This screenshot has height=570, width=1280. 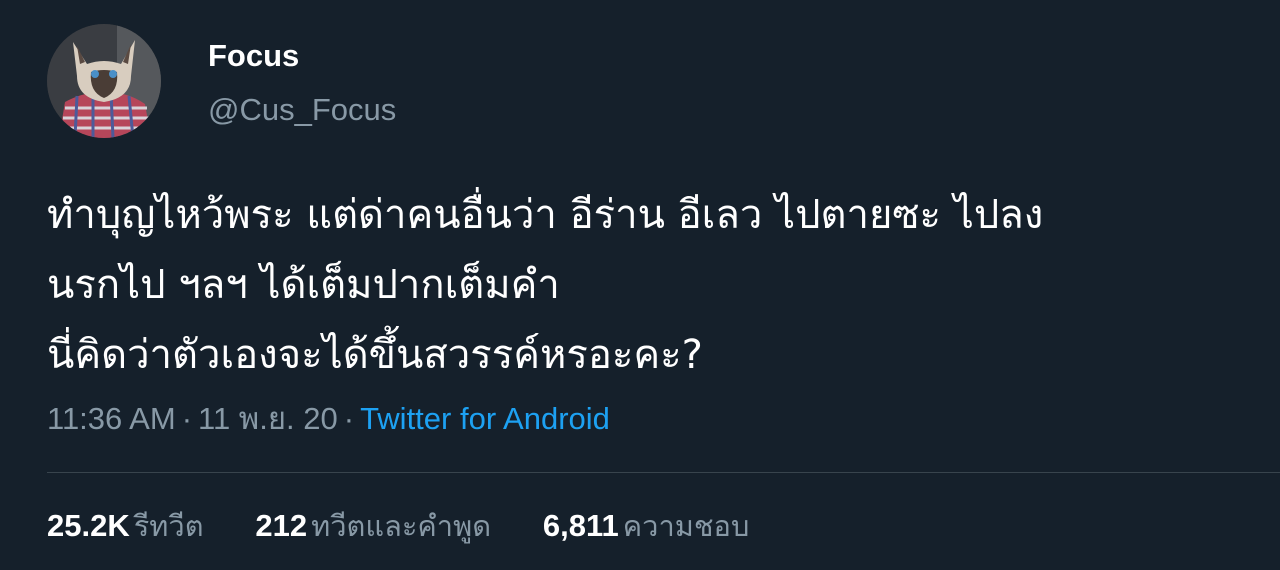 I want to click on tweet-text-line: นี่คิดว่าตัวเองจะได้ขึ้นสวรรค์หรอะคะ?, so click(x=375, y=355).